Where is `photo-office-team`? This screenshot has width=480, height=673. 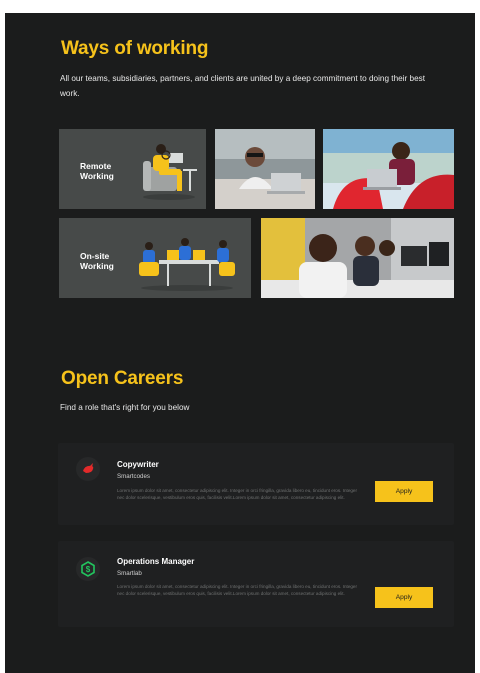
photo-office-team is located at coordinates (357, 258).